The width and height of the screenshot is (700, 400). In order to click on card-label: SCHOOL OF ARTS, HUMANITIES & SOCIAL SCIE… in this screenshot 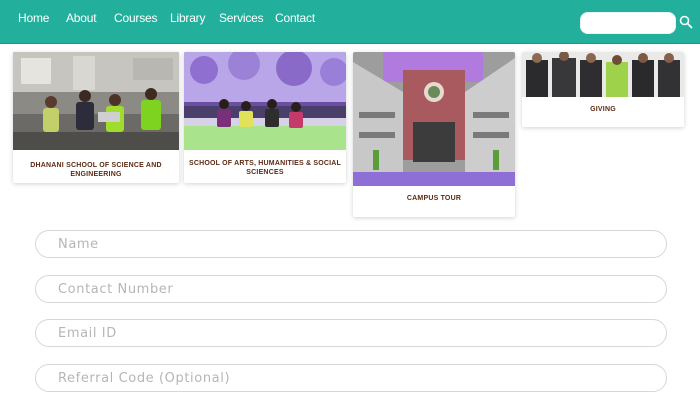, I will do `click(265, 168)`.